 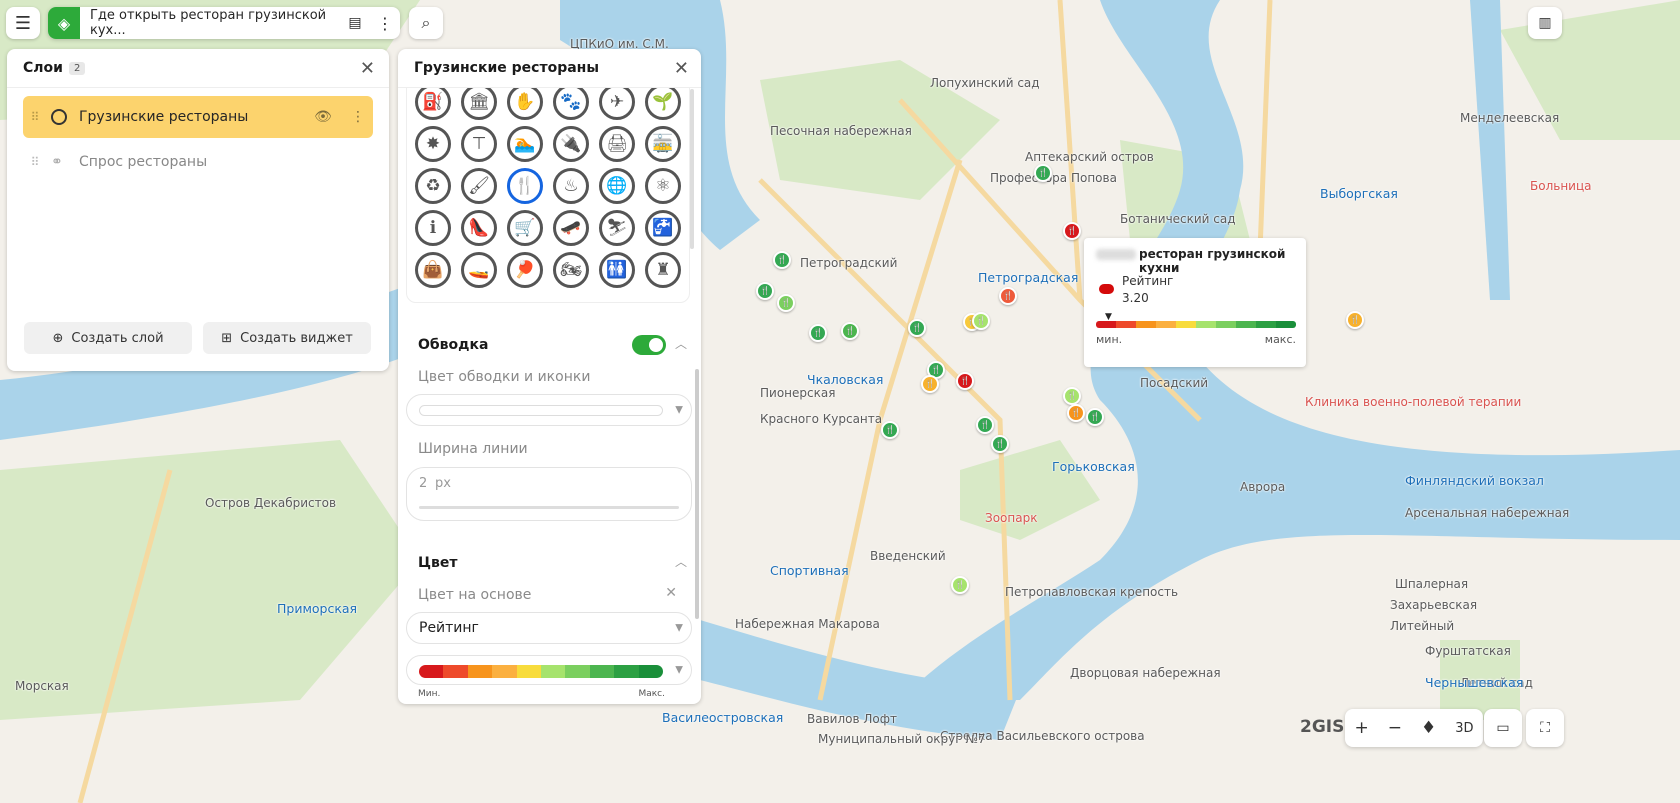 What do you see at coordinates (323, 117) in the screenshot?
I see `eye-icon: 👁` at bounding box center [323, 117].